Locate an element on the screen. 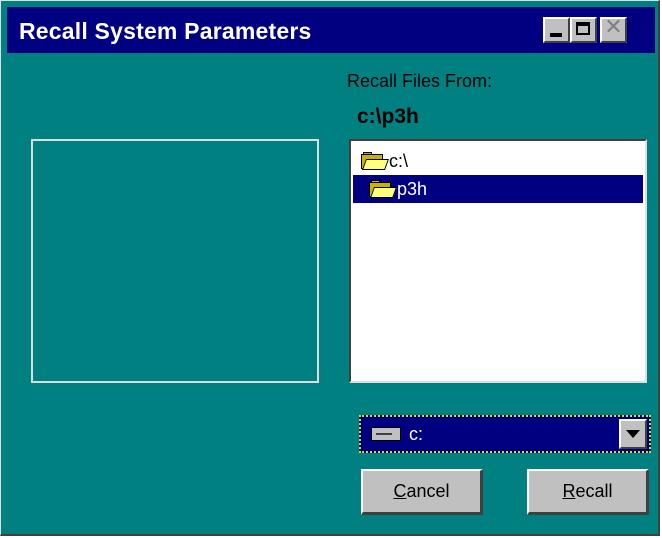 The image size is (662, 538). cancel-mnemonic: C is located at coordinates (400, 491).